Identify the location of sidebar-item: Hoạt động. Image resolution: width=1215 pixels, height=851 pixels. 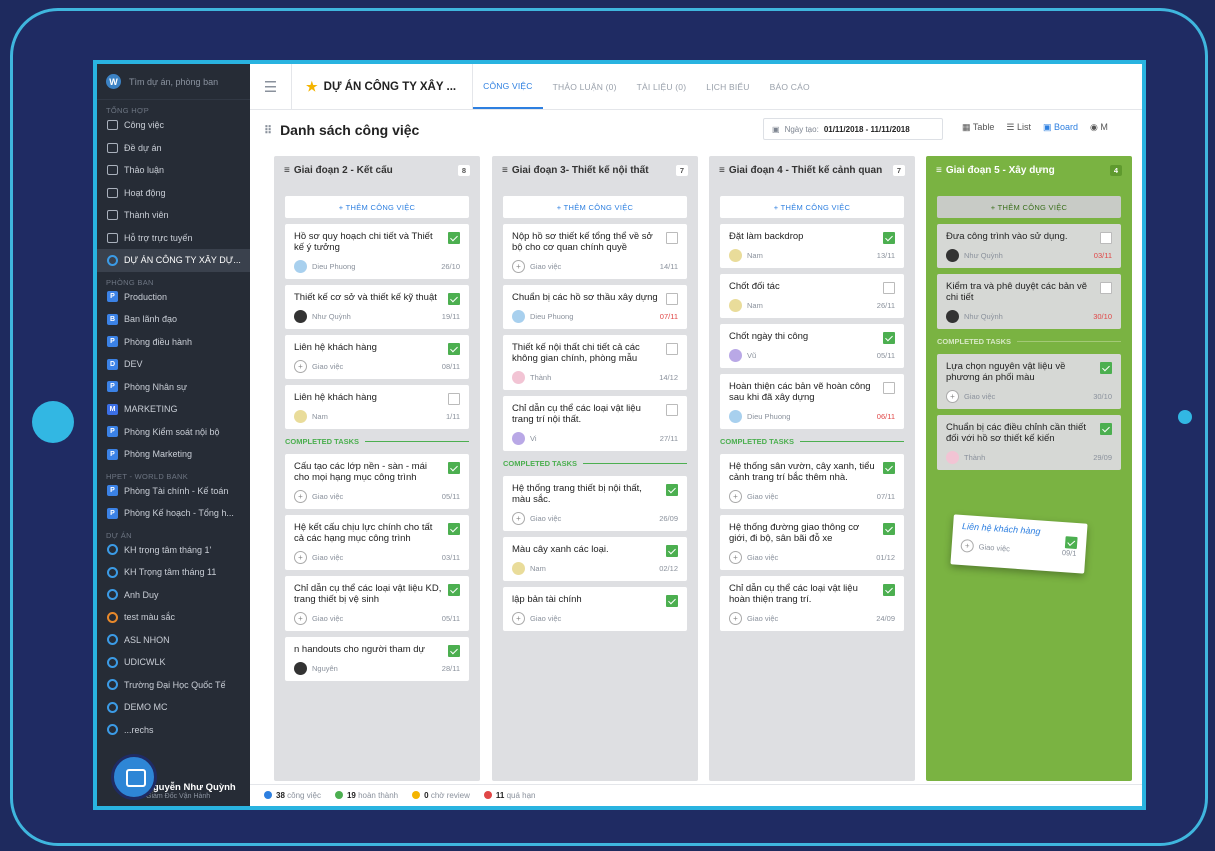
(173, 193).